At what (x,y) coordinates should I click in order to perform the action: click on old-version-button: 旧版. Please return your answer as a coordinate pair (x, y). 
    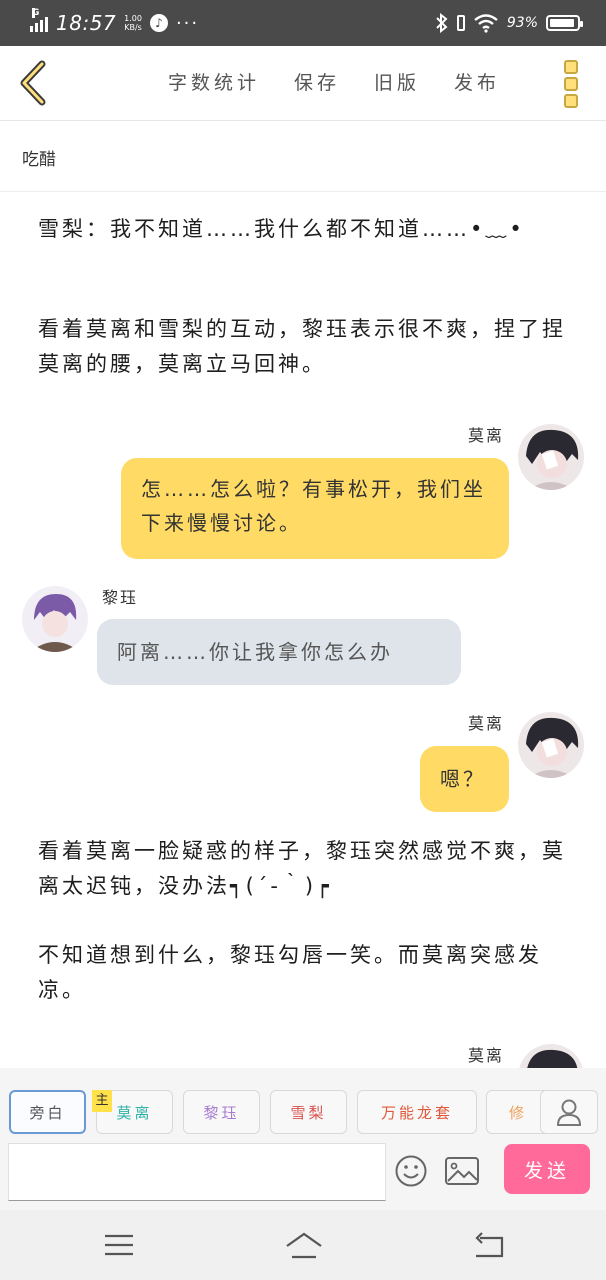
    Looking at the image, I should click on (397, 81).